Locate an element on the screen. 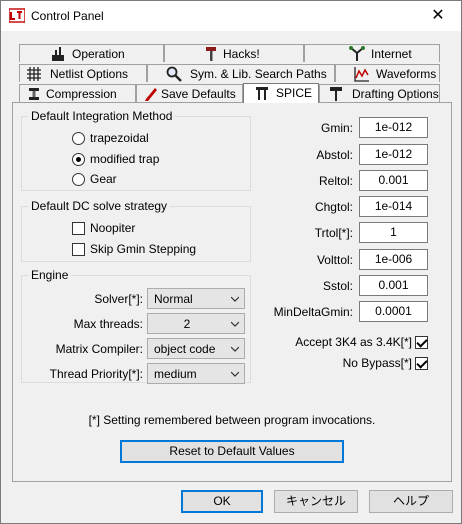 This screenshot has width=462, height=524. priority-label: Thread Priority[*]: is located at coordinates (96, 374).